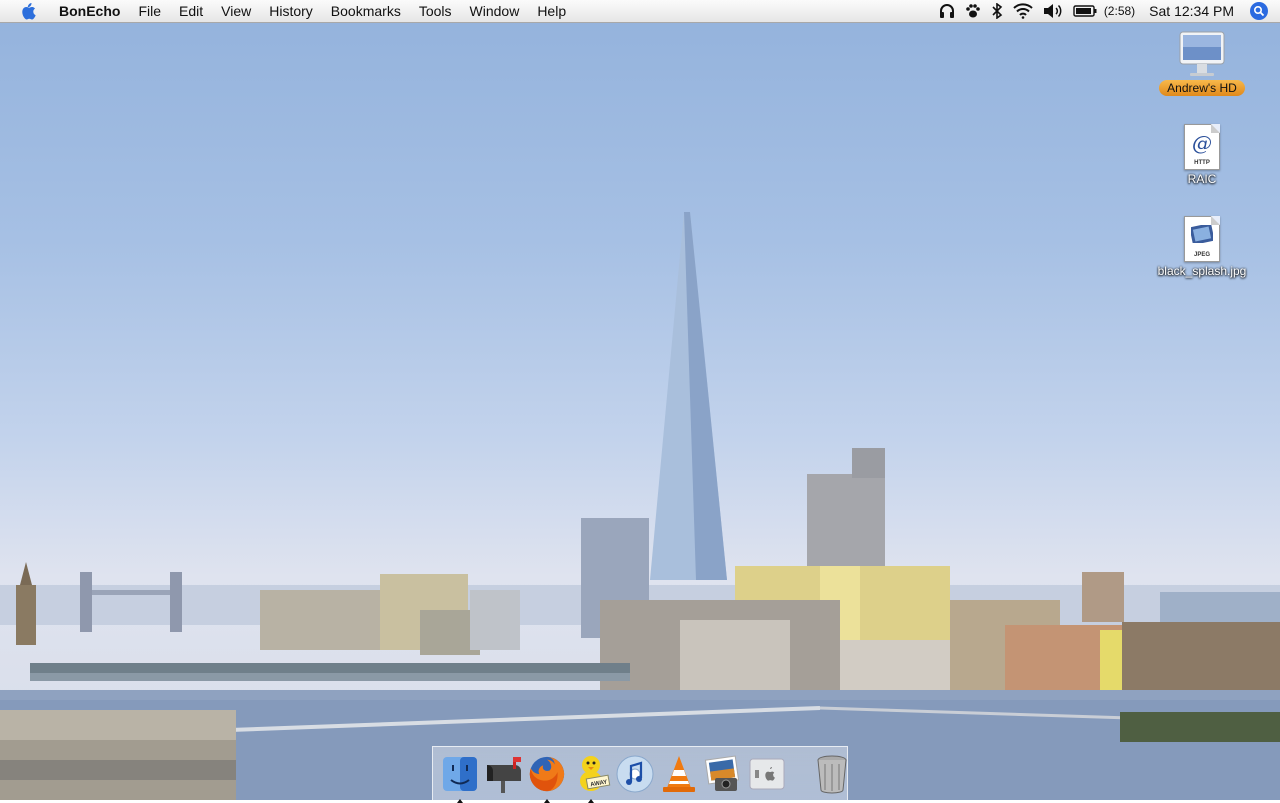 Image resolution: width=1280 pixels, height=803 pixels. What do you see at coordinates (973, 11) in the screenshot?
I see `growl-paw-icon` at bounding box center [973, 11].